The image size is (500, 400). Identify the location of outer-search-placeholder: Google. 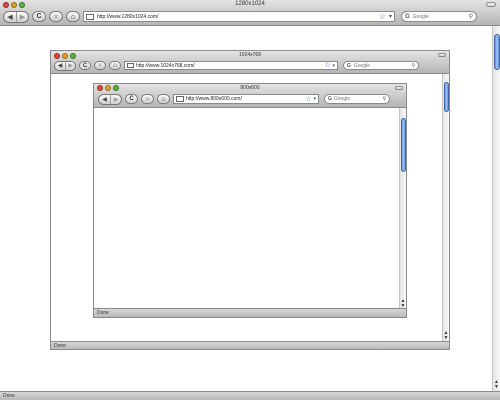
(420, 16).